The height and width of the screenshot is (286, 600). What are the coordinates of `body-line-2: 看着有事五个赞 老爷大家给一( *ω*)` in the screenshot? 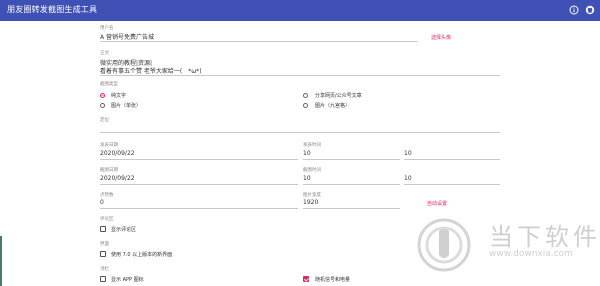 It's located at (151, 70).